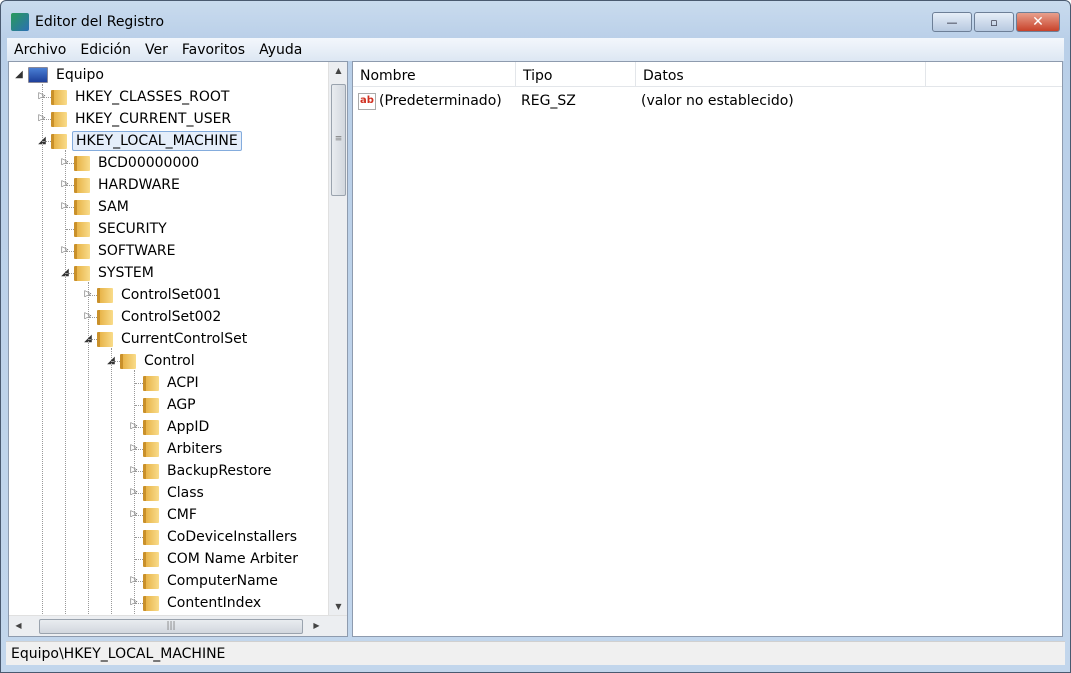 The image size is (1071, 673). I want to click on tree-item: BackupRestore, so click(208, 471).